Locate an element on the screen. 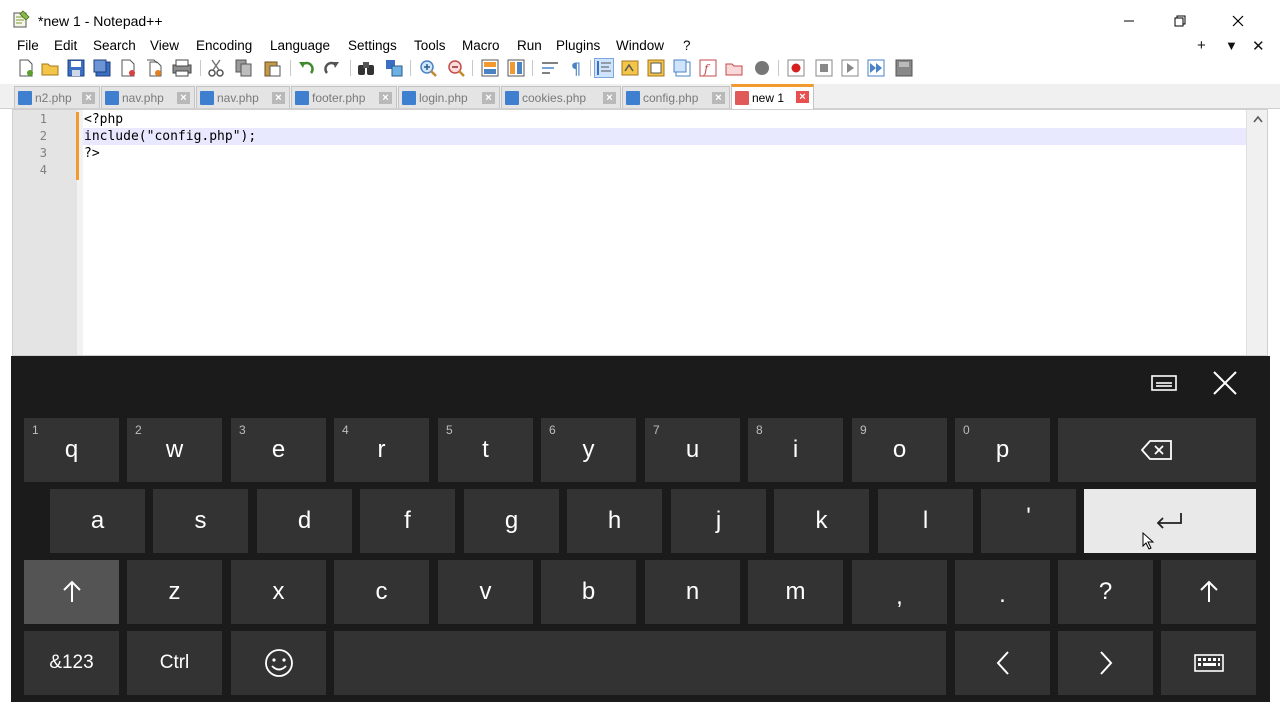 This screenshot has width=1280, height=720. code-line: ?> is located at coordinates (665, 153).